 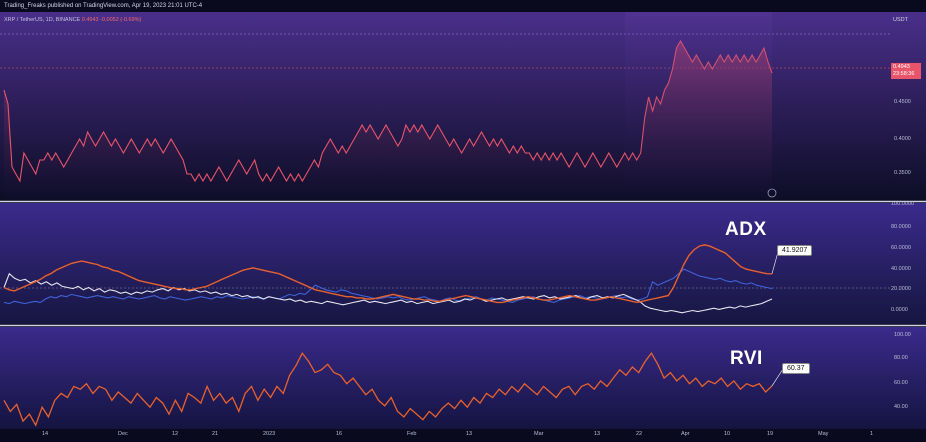 What do you see at coordinates (902, 335) in the screenshot?
I see `rvi-axis-tick: 100.00` at bounding box center [902, 335].